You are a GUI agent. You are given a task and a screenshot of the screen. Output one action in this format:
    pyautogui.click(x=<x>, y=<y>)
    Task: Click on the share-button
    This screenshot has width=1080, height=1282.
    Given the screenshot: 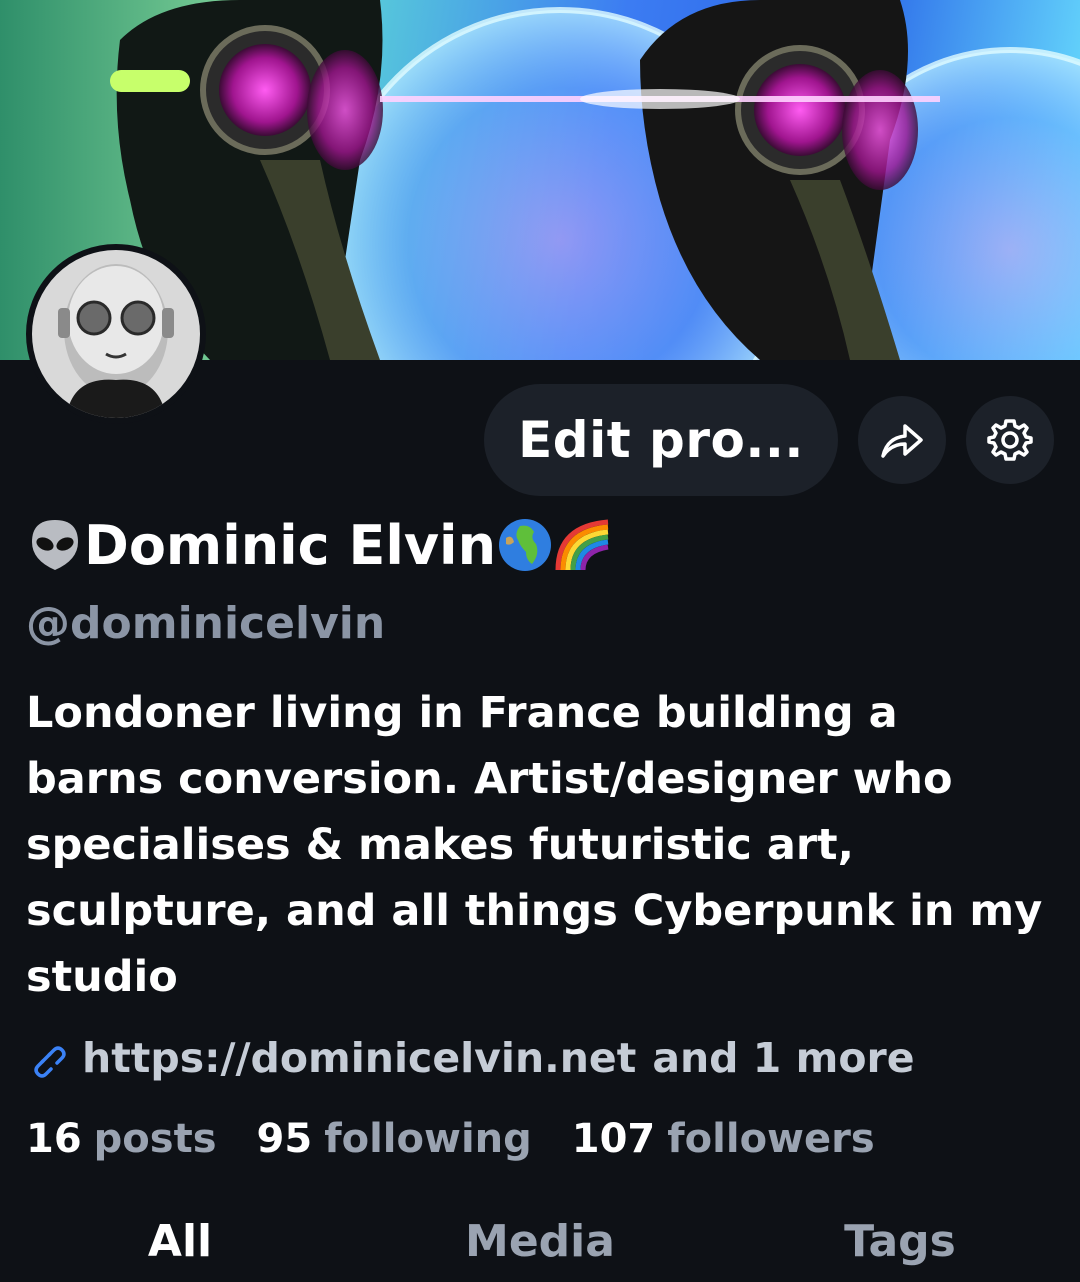 What is the action you would take?
    pyautogui.click(x=902, y=440)
    